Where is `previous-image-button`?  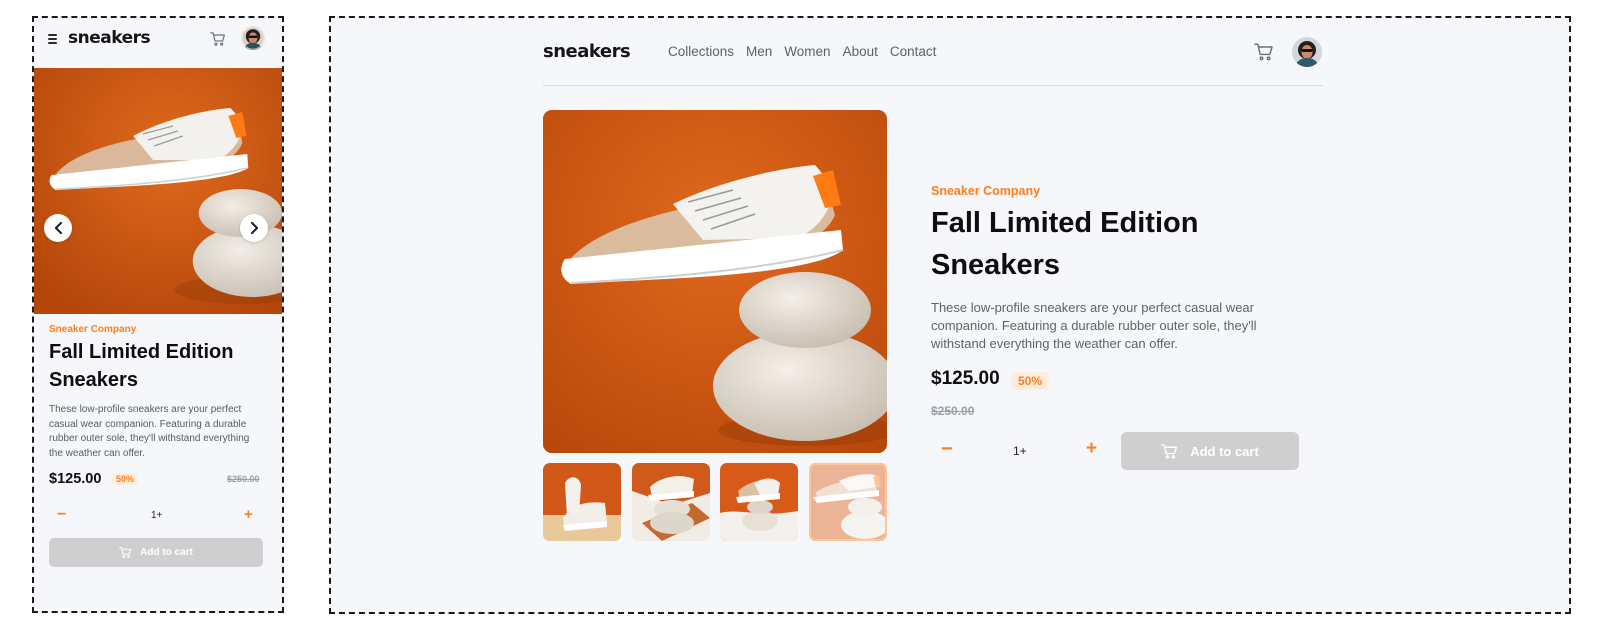 previous-image-button is located at coordinates (58, 228).